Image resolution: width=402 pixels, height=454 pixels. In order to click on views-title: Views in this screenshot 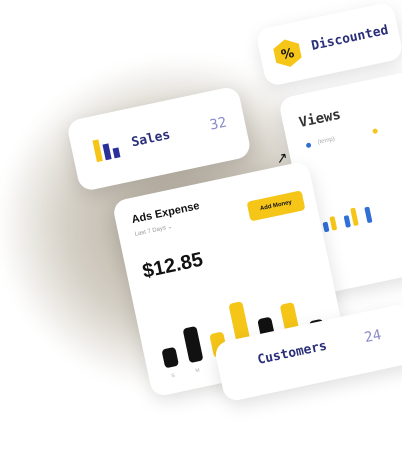, I will do `click(320, 119)`.